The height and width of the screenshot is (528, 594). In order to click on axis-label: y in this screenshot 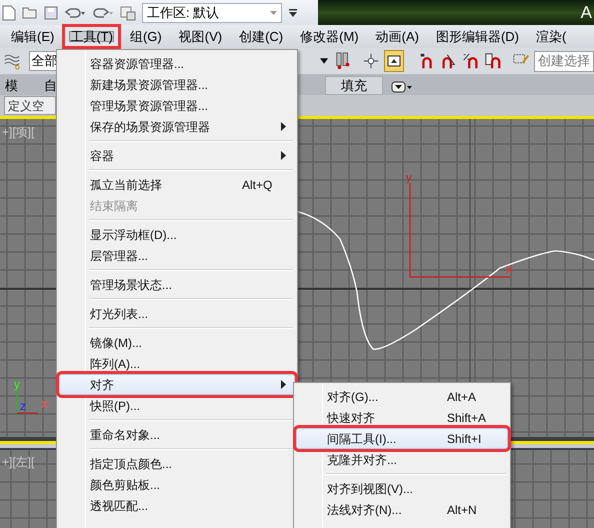, I will do `click(409, 178)`.